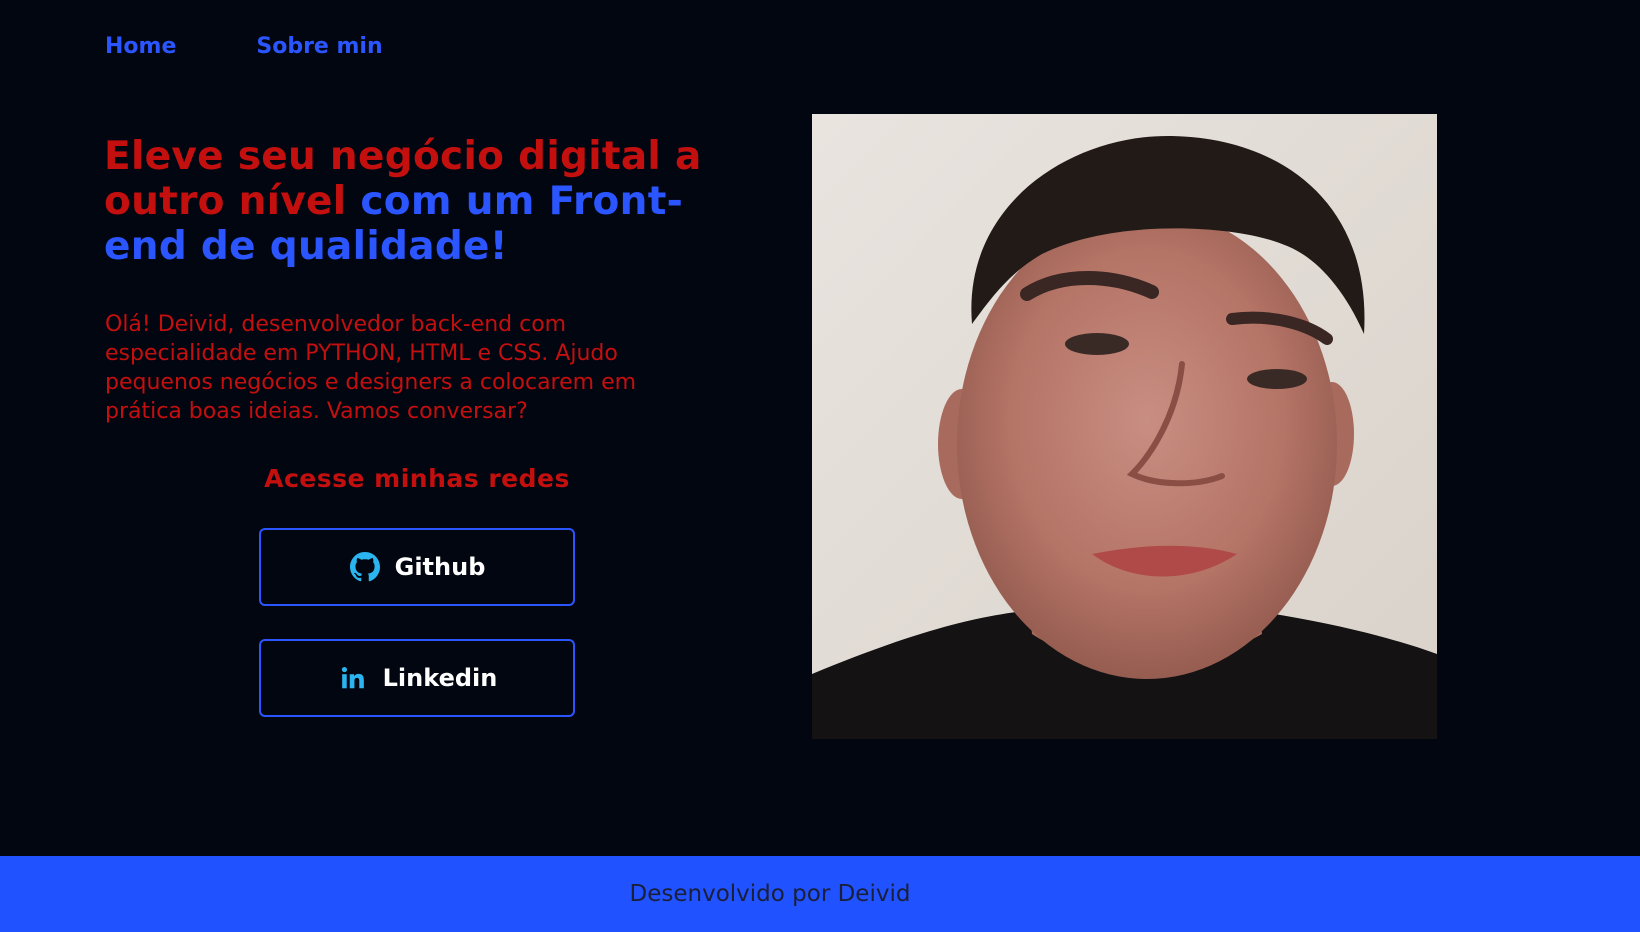  What do you see at coordinates (244, 46) in the screenshot?
I see `top-nav: Home Sobre min` at bounding box center [244, 46].